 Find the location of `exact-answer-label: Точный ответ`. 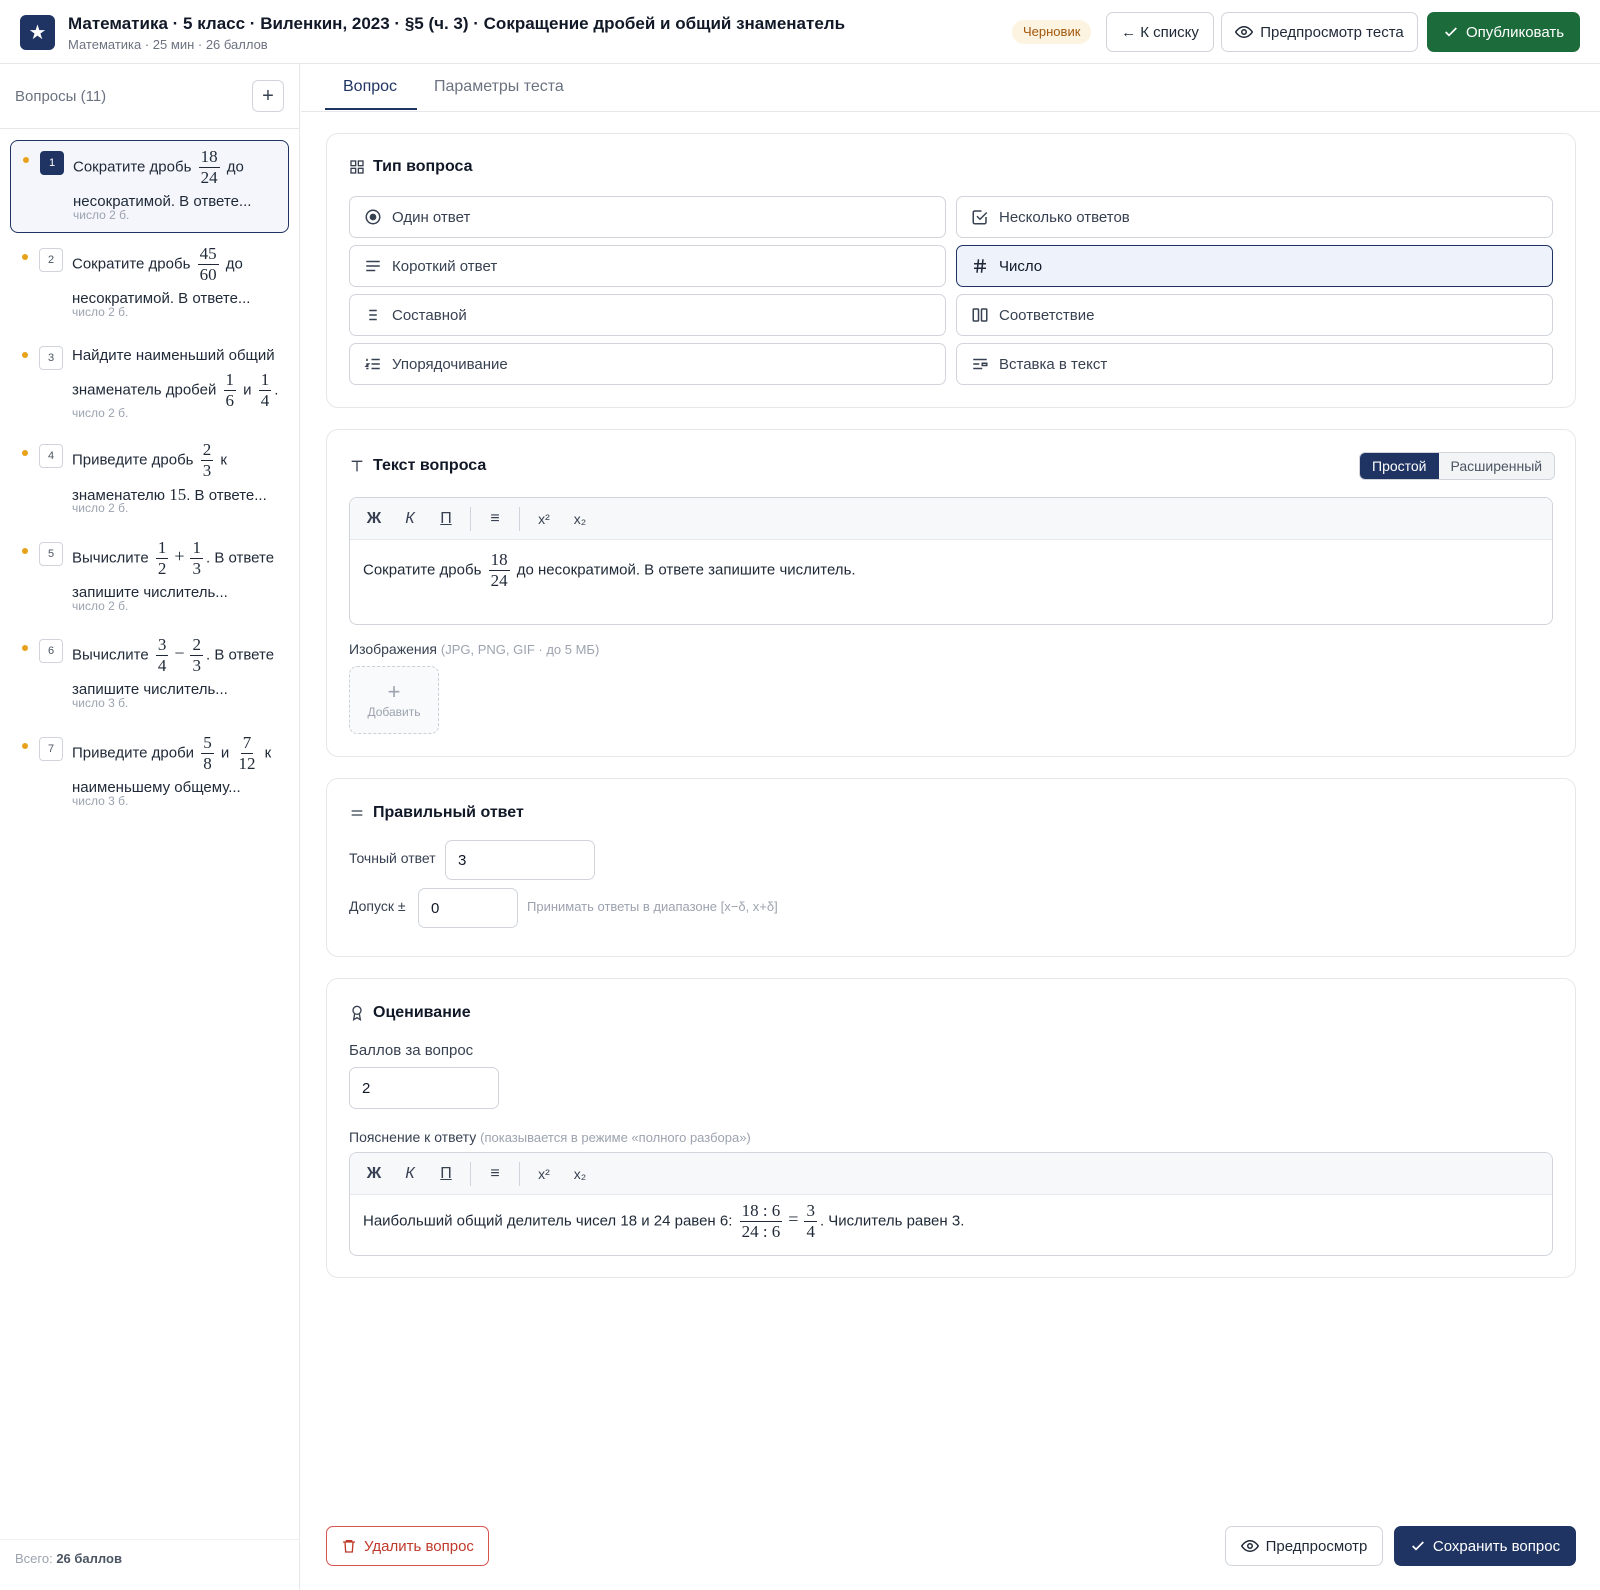

exact-answer-label: Точный ответ is located at coordinates (392, 858).